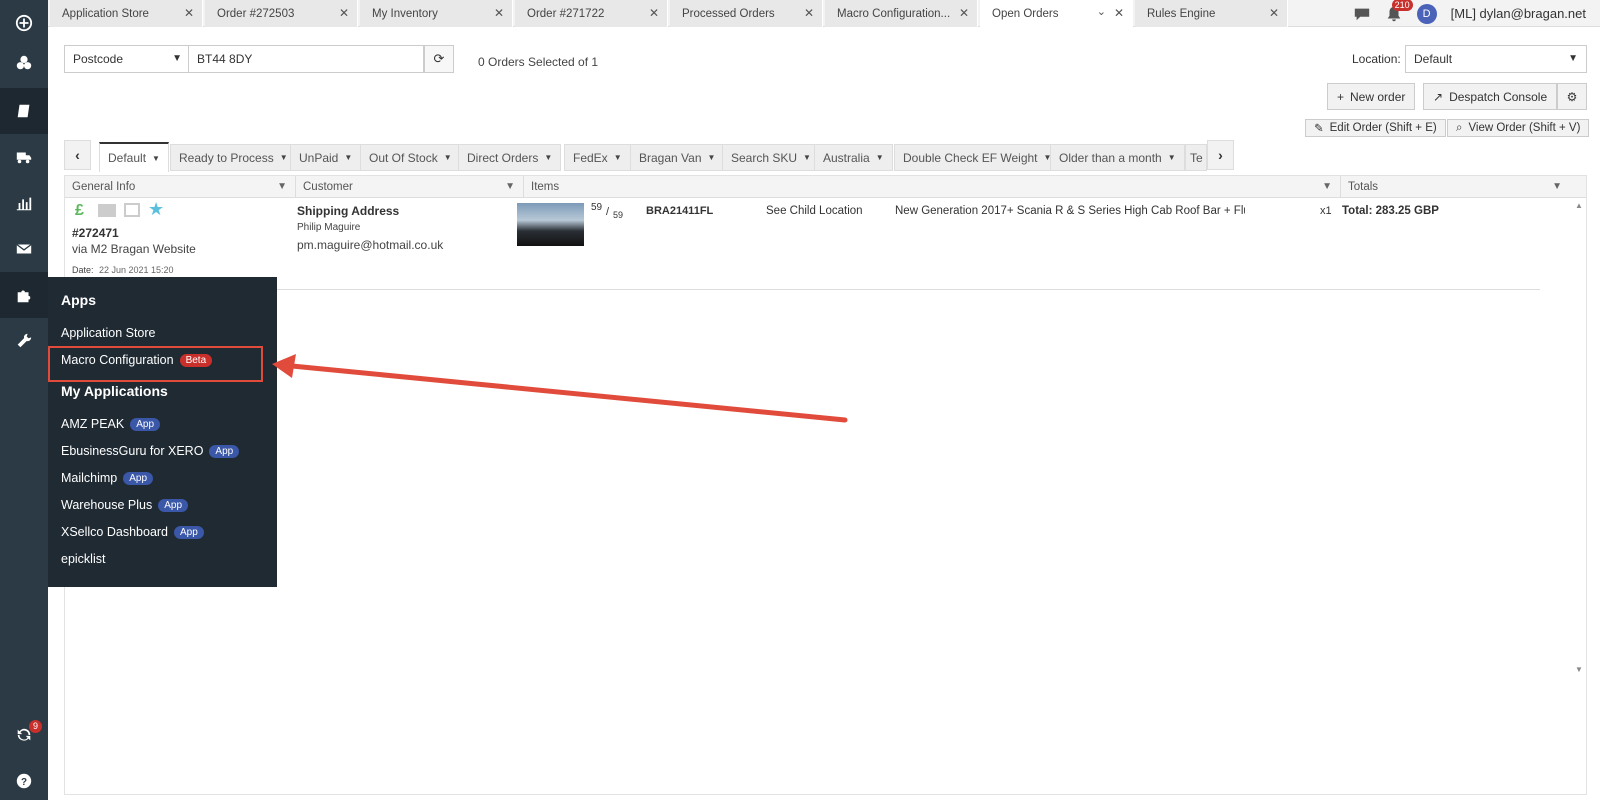  I want to click on mail-icon, so click(24, 249).